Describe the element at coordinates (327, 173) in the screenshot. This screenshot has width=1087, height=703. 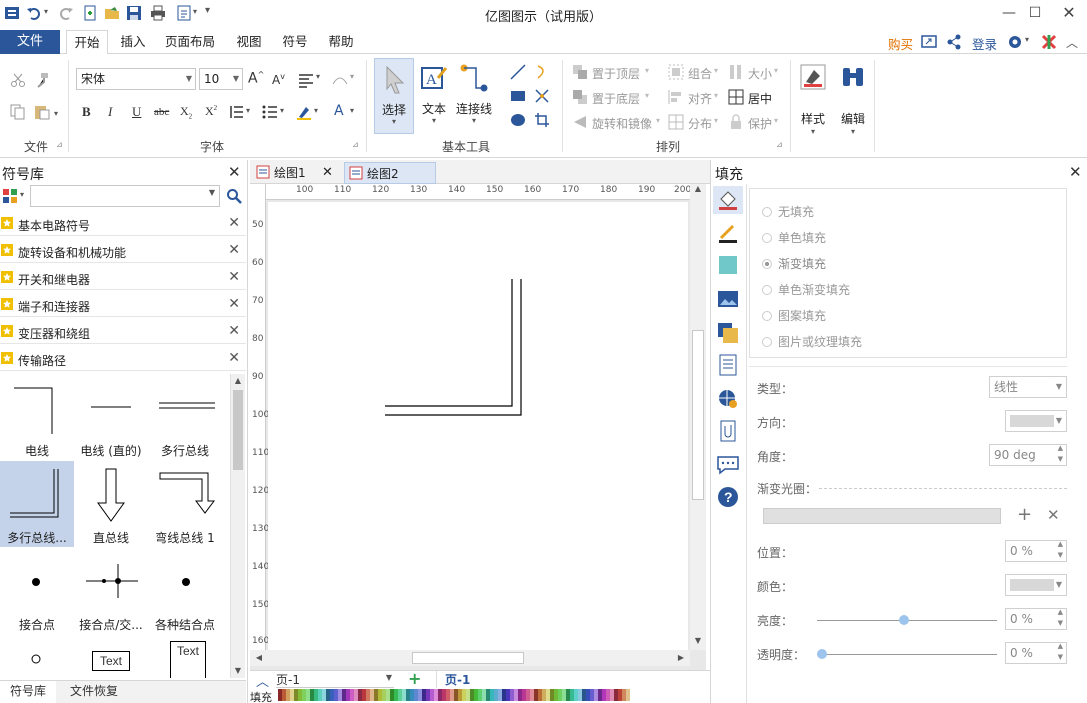
I see `close-tab-icon: ✕` at that location.